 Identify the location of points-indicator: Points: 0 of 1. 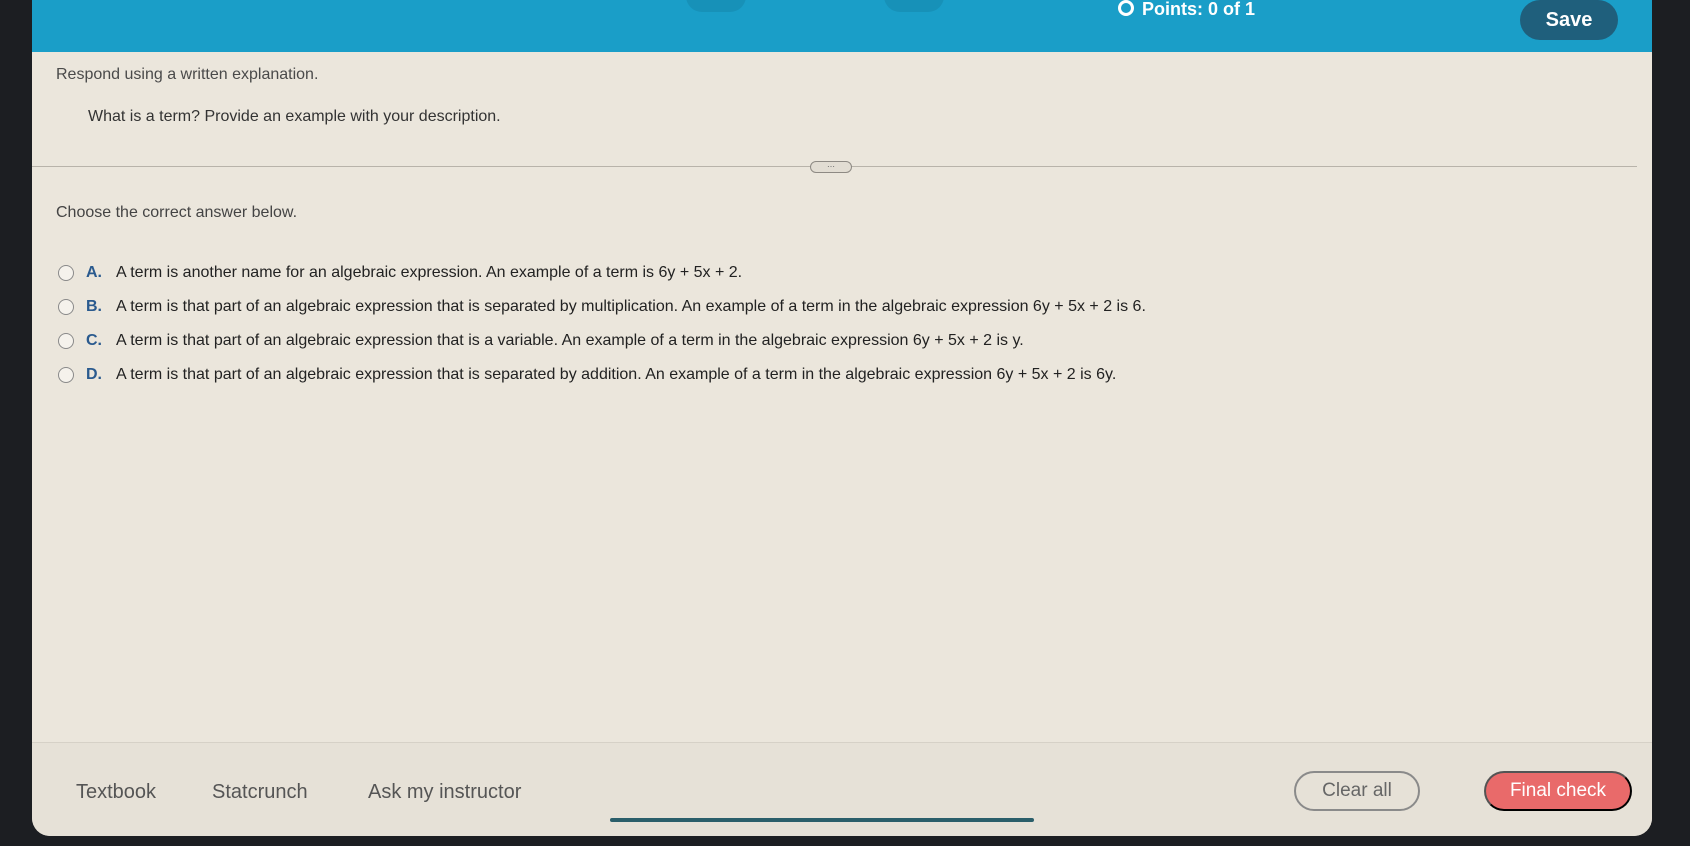
(1187, 9).